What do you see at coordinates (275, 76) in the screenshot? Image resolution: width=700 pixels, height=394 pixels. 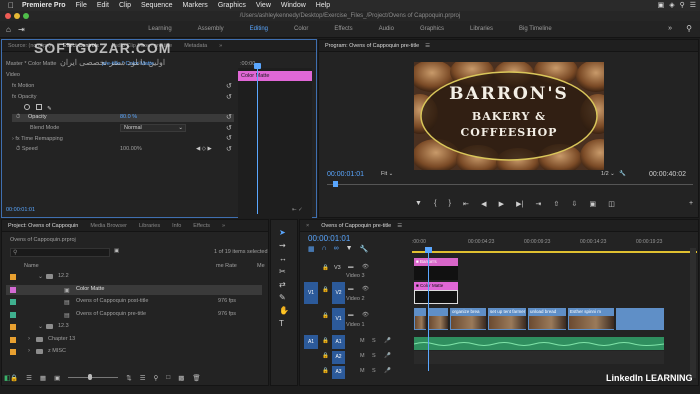 I see `ec-clip-bar: Color Matte` at bounding box center [275, 76].